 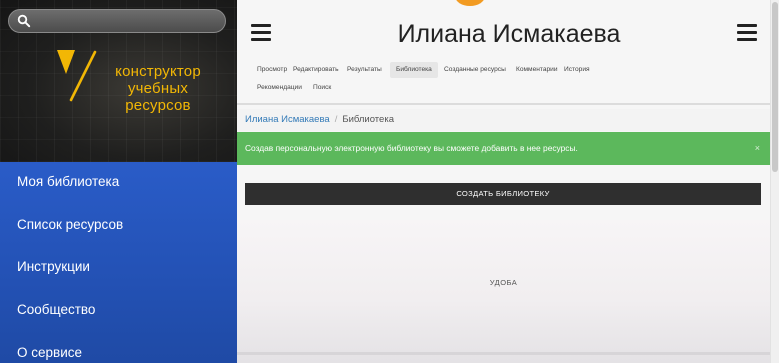 I want to click on sidebar-header: конструктор учебных ресурсов, so click(x=118, y=81).